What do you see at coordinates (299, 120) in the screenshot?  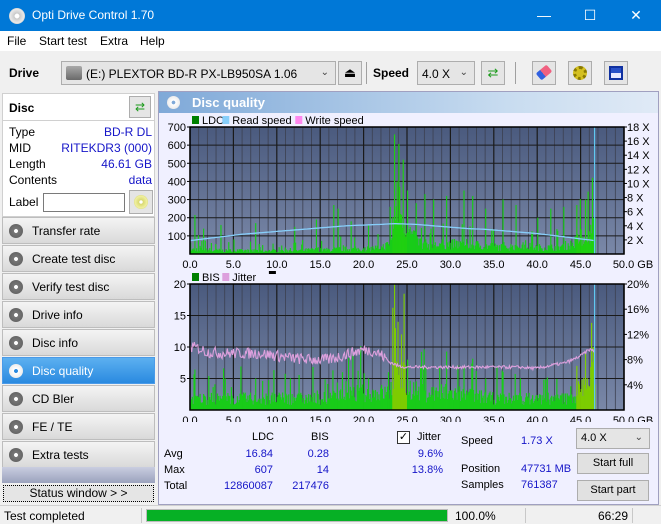 I see `legend-swatch-write-speed` at bounding box center [299, 120].